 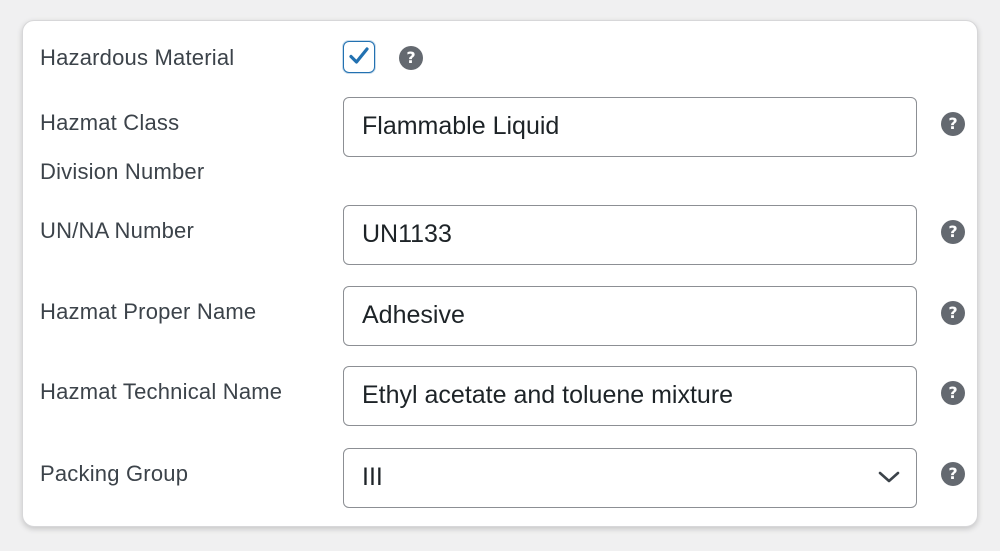 I want to click on chevron-down-icon, so click(x=889, y=477).